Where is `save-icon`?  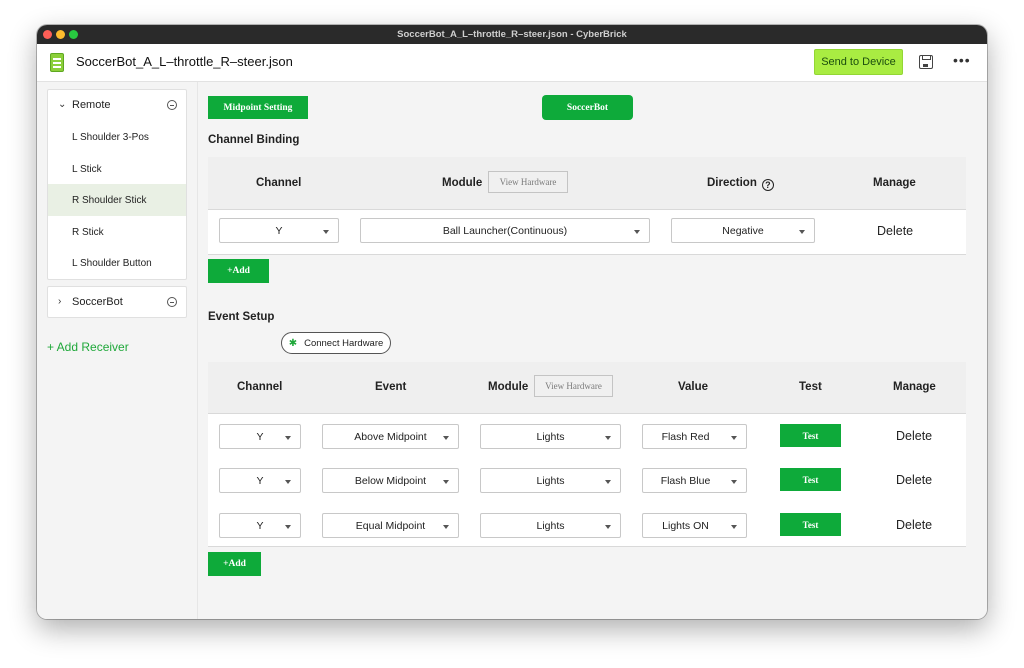 save-icon is located at coordinates (926, 62).